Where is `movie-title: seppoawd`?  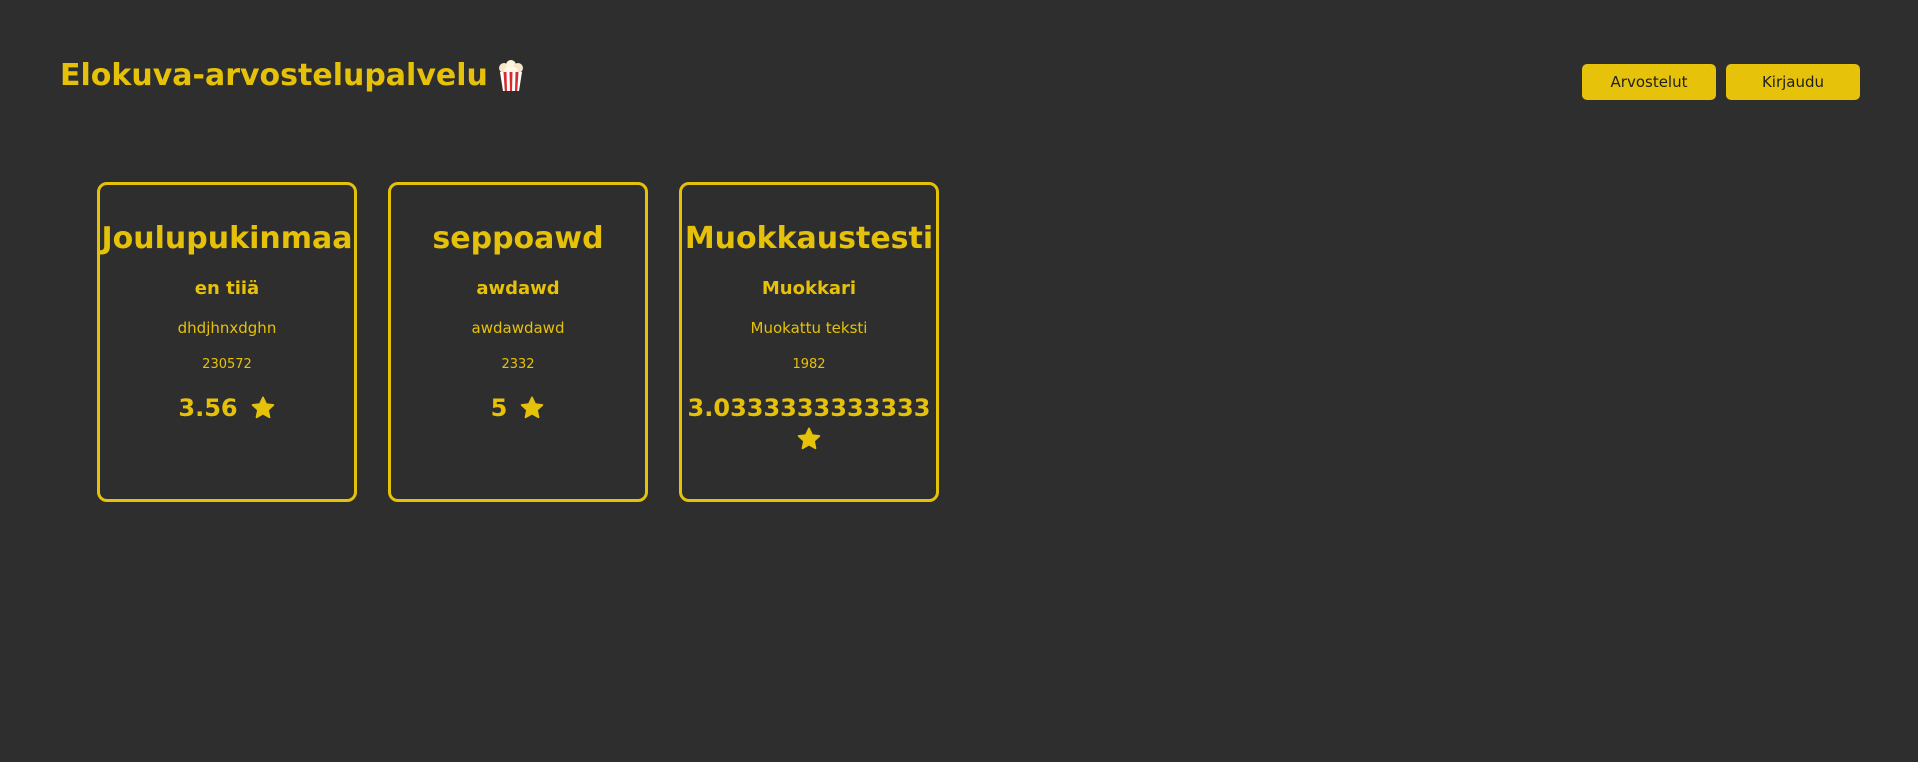 movie-title: seppoawd is located at coordinates (518, 238).